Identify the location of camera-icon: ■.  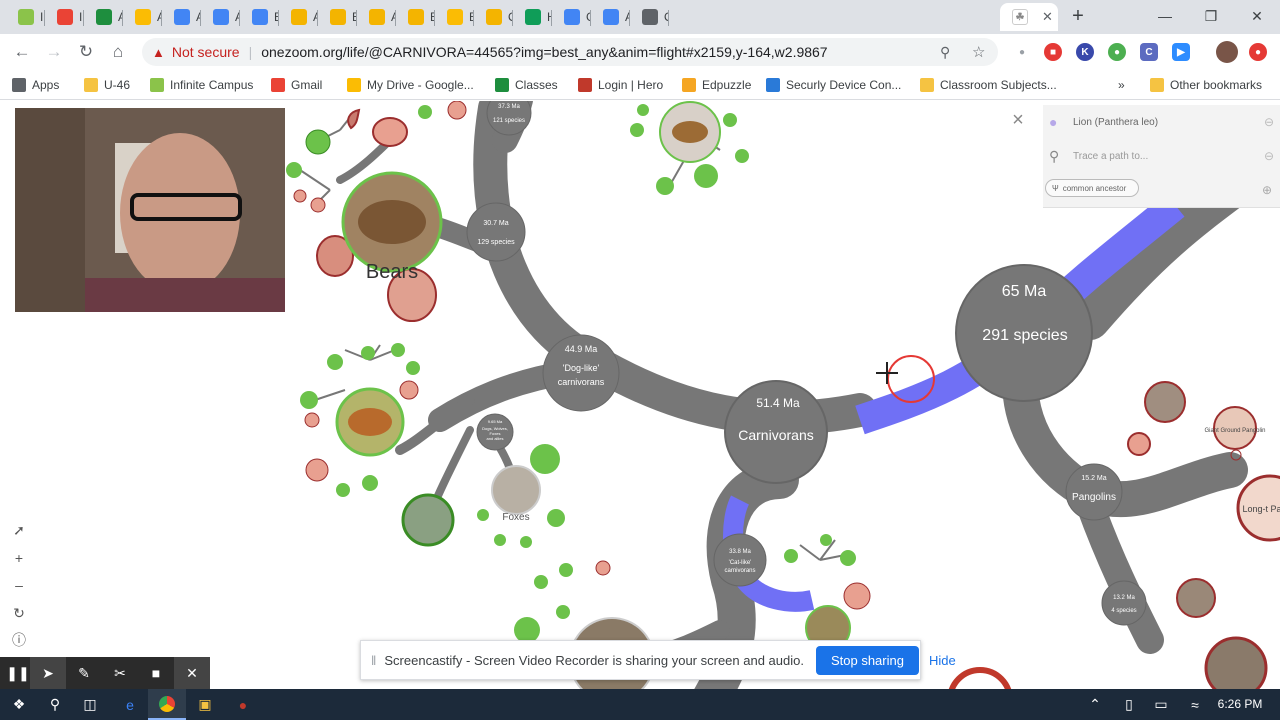
(156, 673).